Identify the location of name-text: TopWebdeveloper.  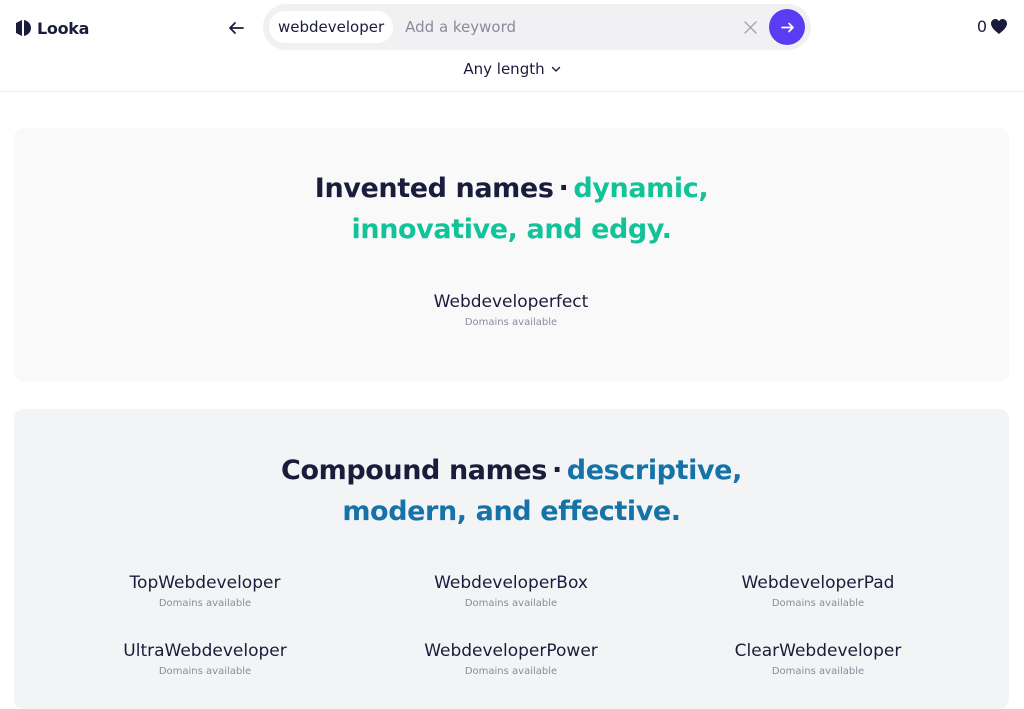
(205, 583).